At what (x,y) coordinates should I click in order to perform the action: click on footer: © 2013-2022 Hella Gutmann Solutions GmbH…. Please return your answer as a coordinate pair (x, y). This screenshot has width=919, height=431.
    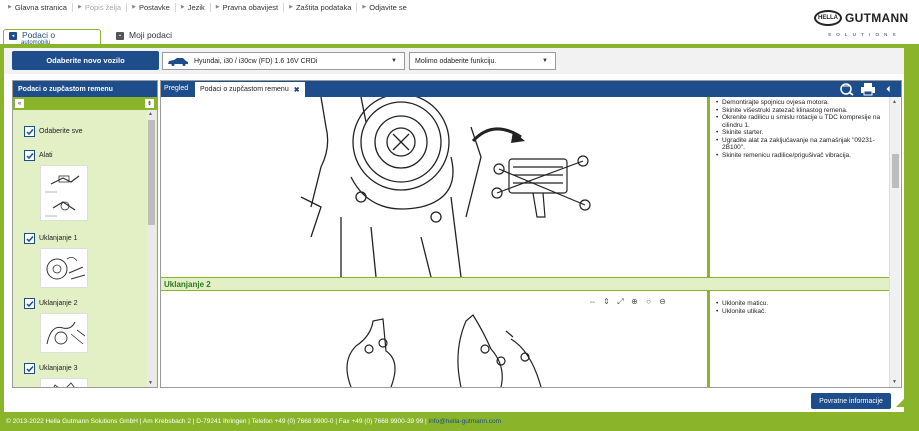
    Looking at the image, I should click on (459, 421).